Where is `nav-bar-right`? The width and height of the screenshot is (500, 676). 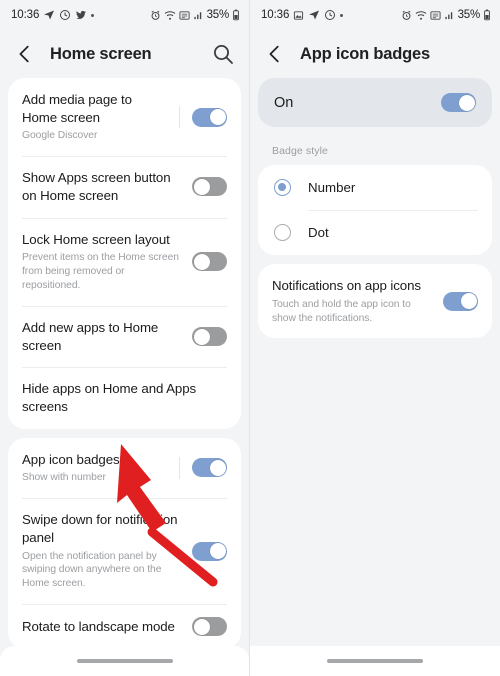 nav-bar-right is located at coordinates (375, 661).